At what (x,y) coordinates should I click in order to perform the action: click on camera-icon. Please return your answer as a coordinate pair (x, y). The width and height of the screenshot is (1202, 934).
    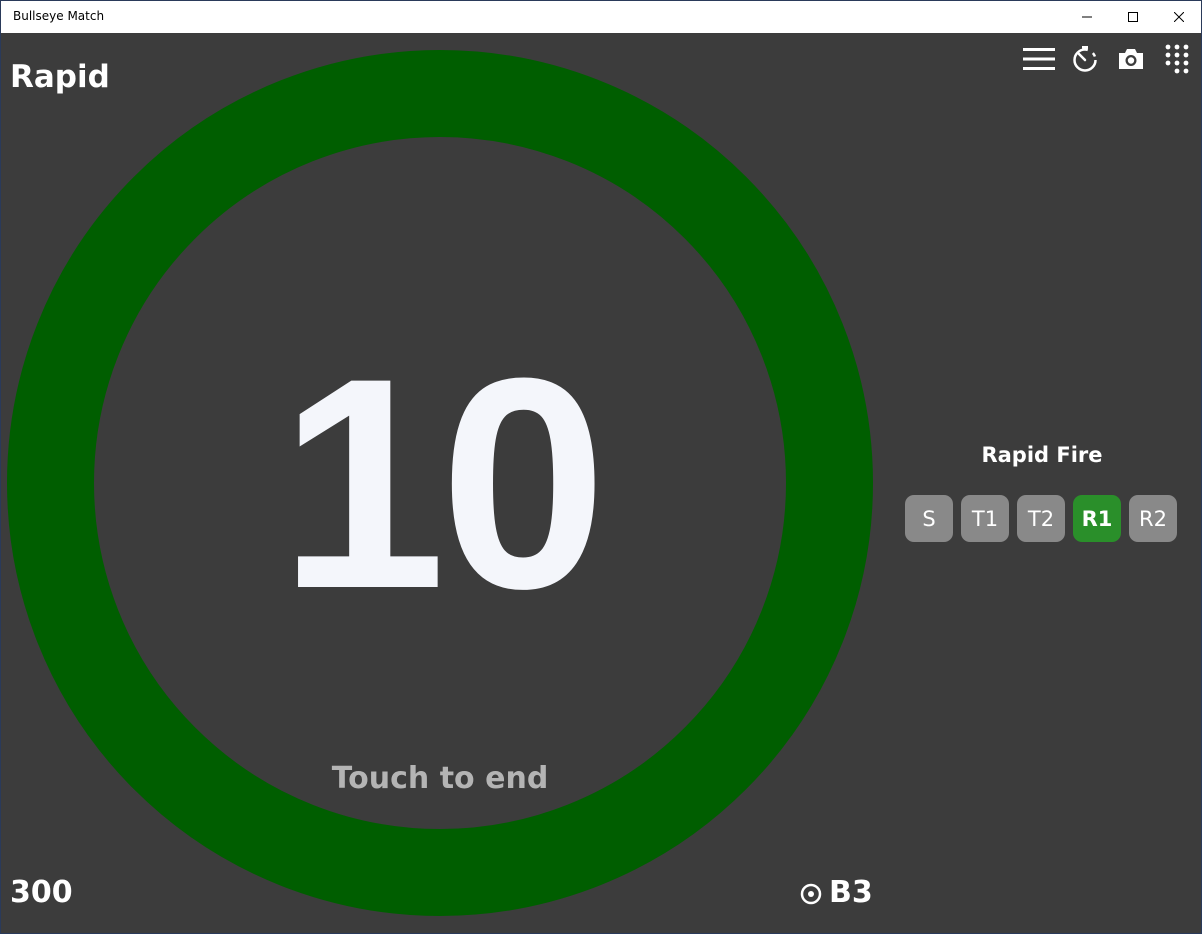
    Looking at the image, I should click on (1131, 59).